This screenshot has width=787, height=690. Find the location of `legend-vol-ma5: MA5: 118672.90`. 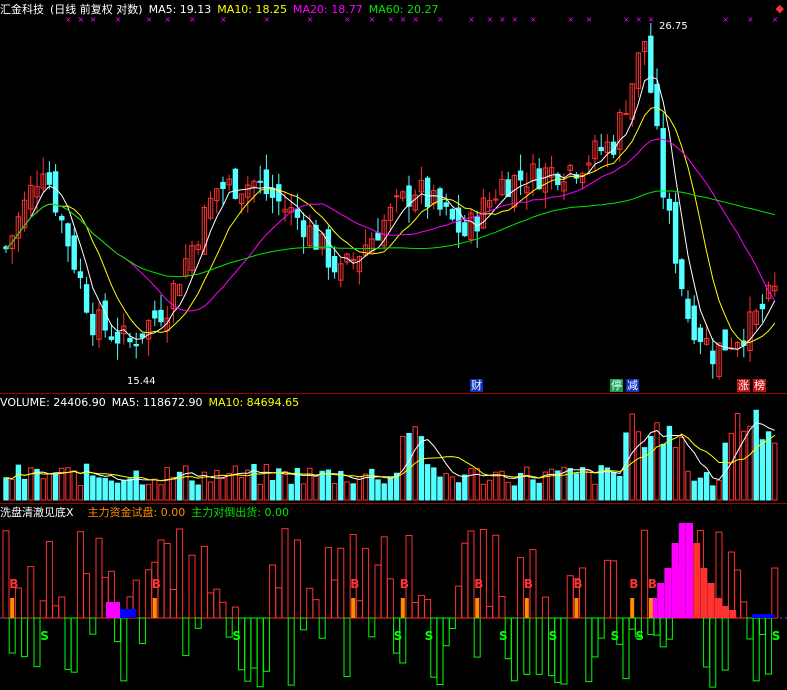

legend-vol-ma5: MA5: 118672.90 is located at coordinates (157, 402).